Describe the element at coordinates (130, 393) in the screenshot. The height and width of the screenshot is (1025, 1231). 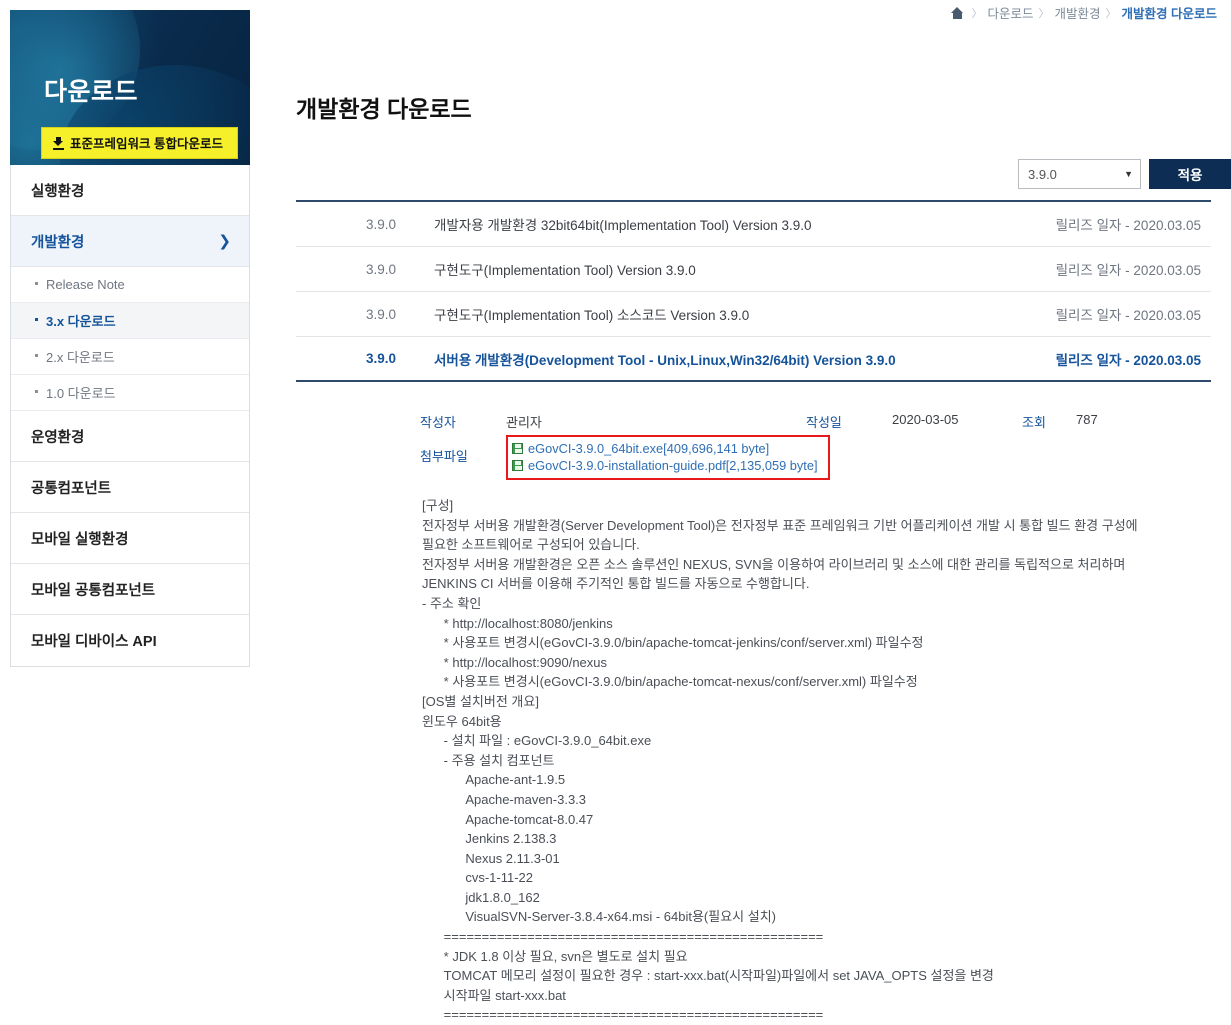
I see `sidebar-subitem-10-download: 1.0 다운로드` at that location.